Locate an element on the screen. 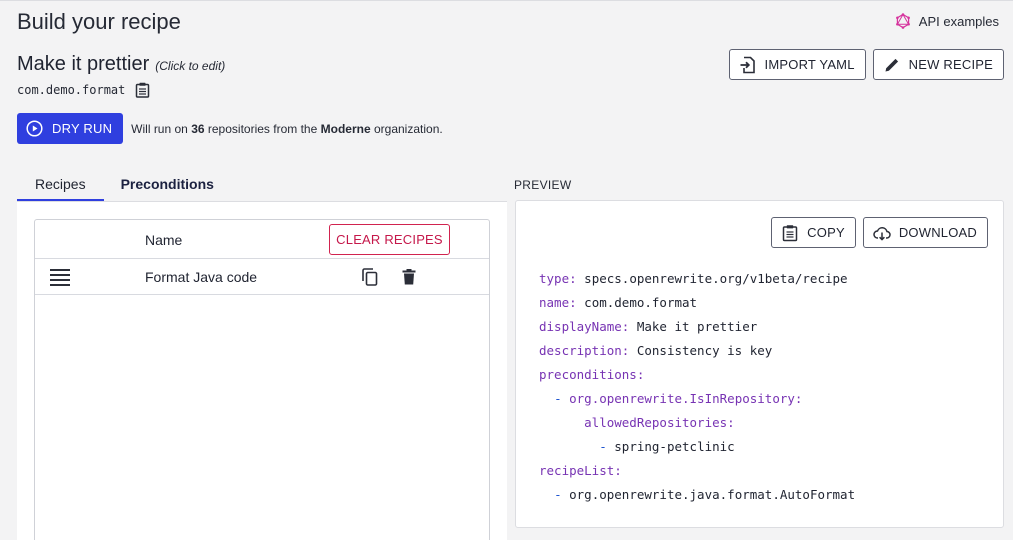 The height and width of the screenshot is (540, 1013). new-recipe-label: NEW RECIPE is located at coordinates (950, 64).